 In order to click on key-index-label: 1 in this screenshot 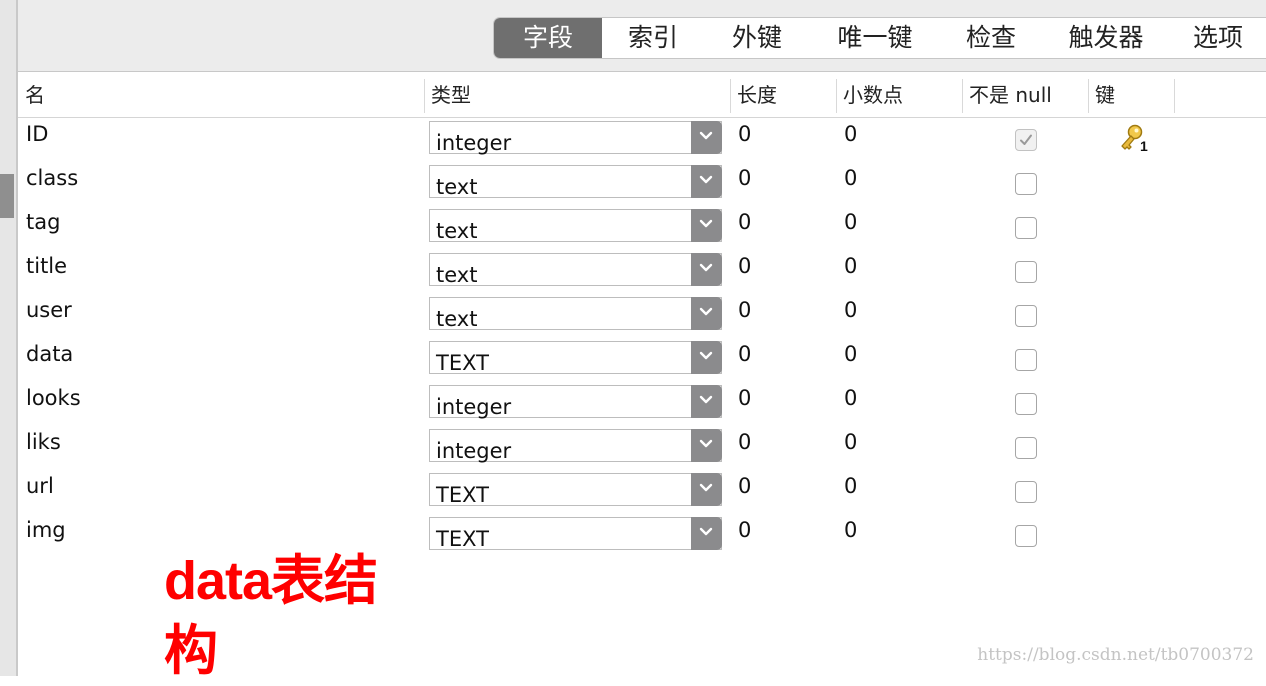, I will do `click(1144, 146)`.